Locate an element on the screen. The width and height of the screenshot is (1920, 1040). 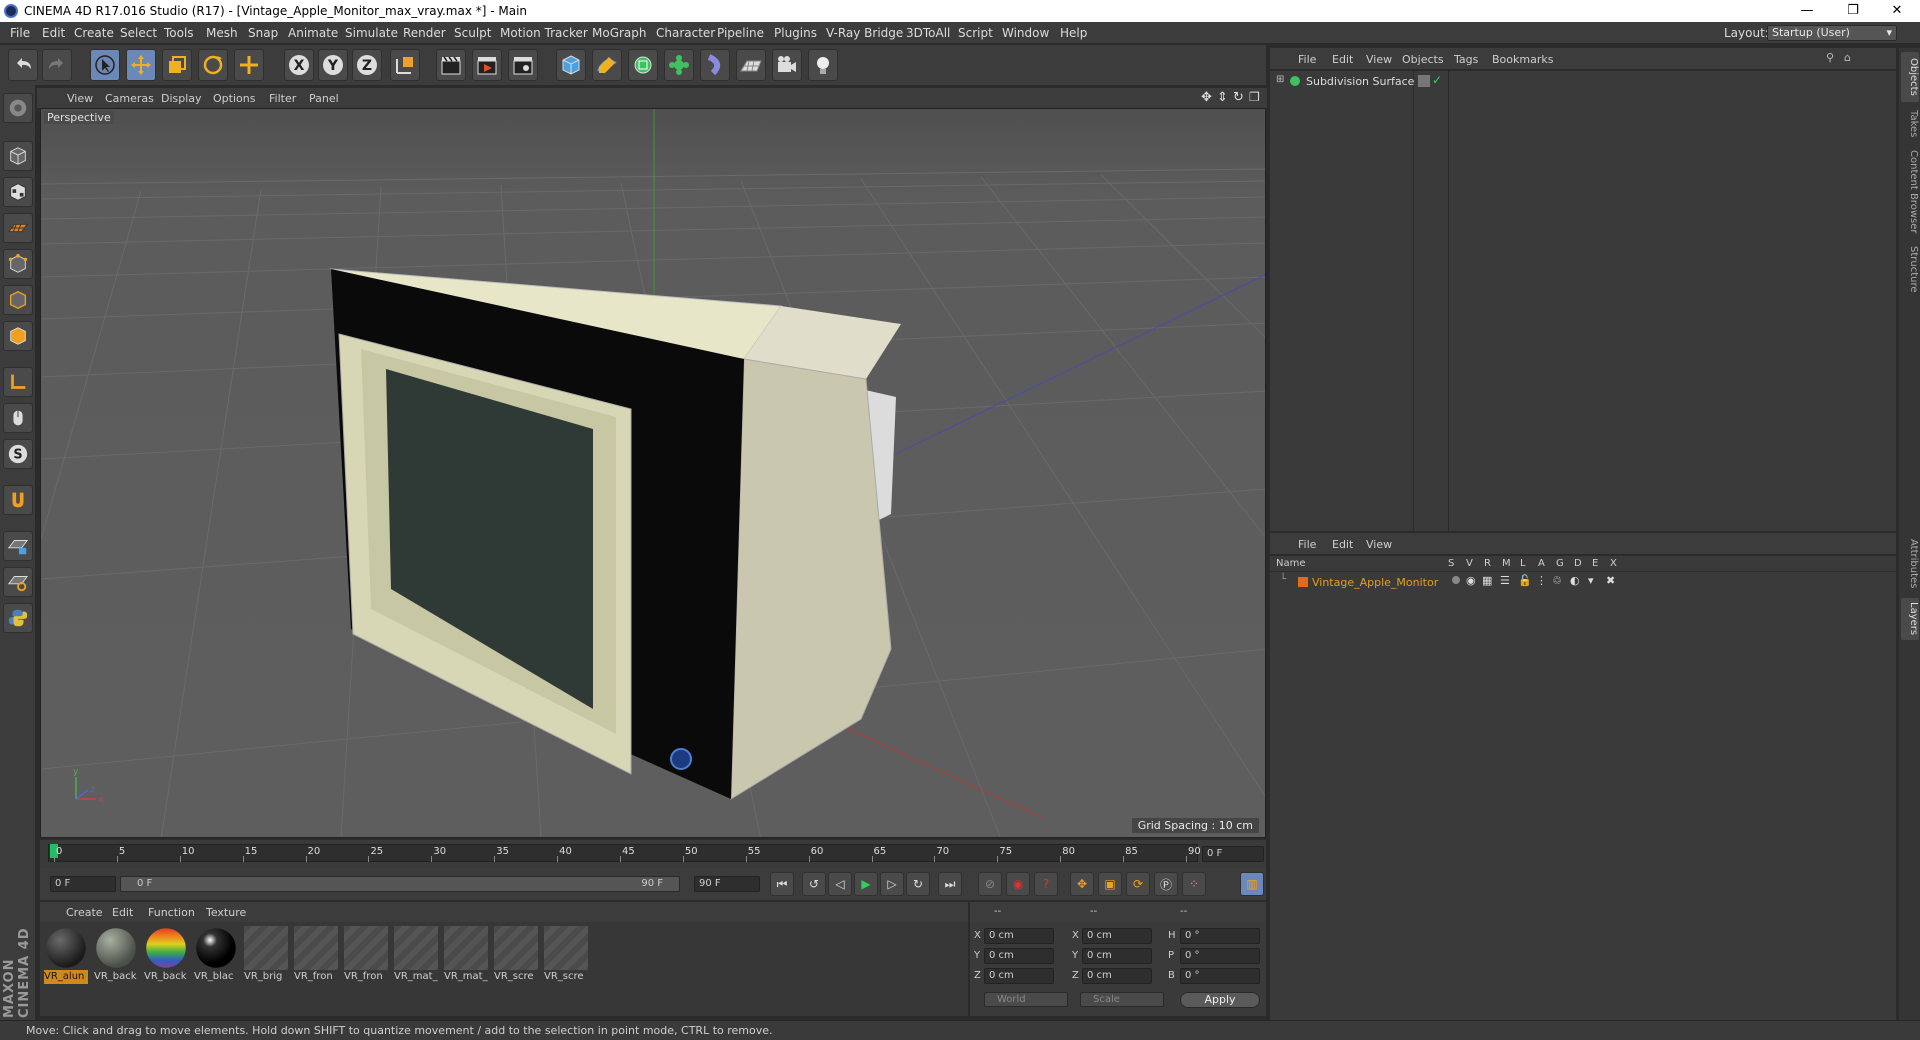
move-tool-button is located at coordinates (141, 65).